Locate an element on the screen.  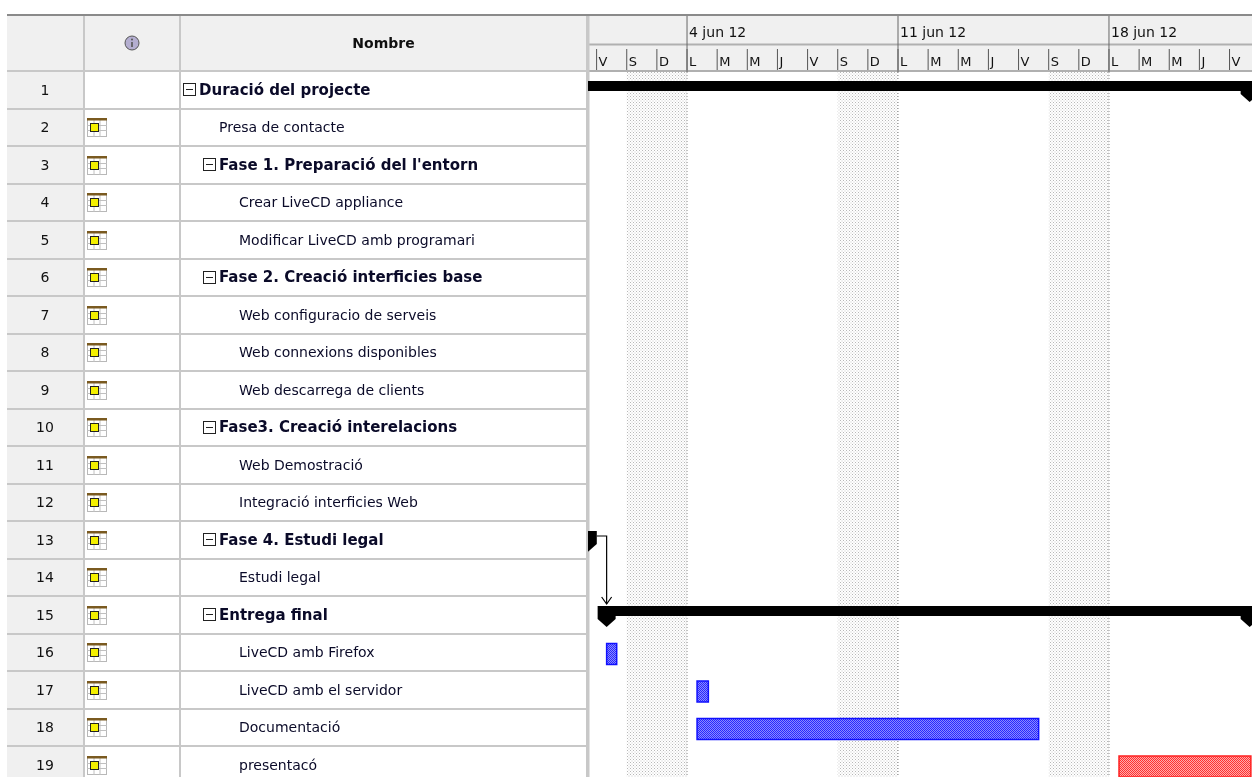
row-number: 10 is located at coordinates (46, 428).